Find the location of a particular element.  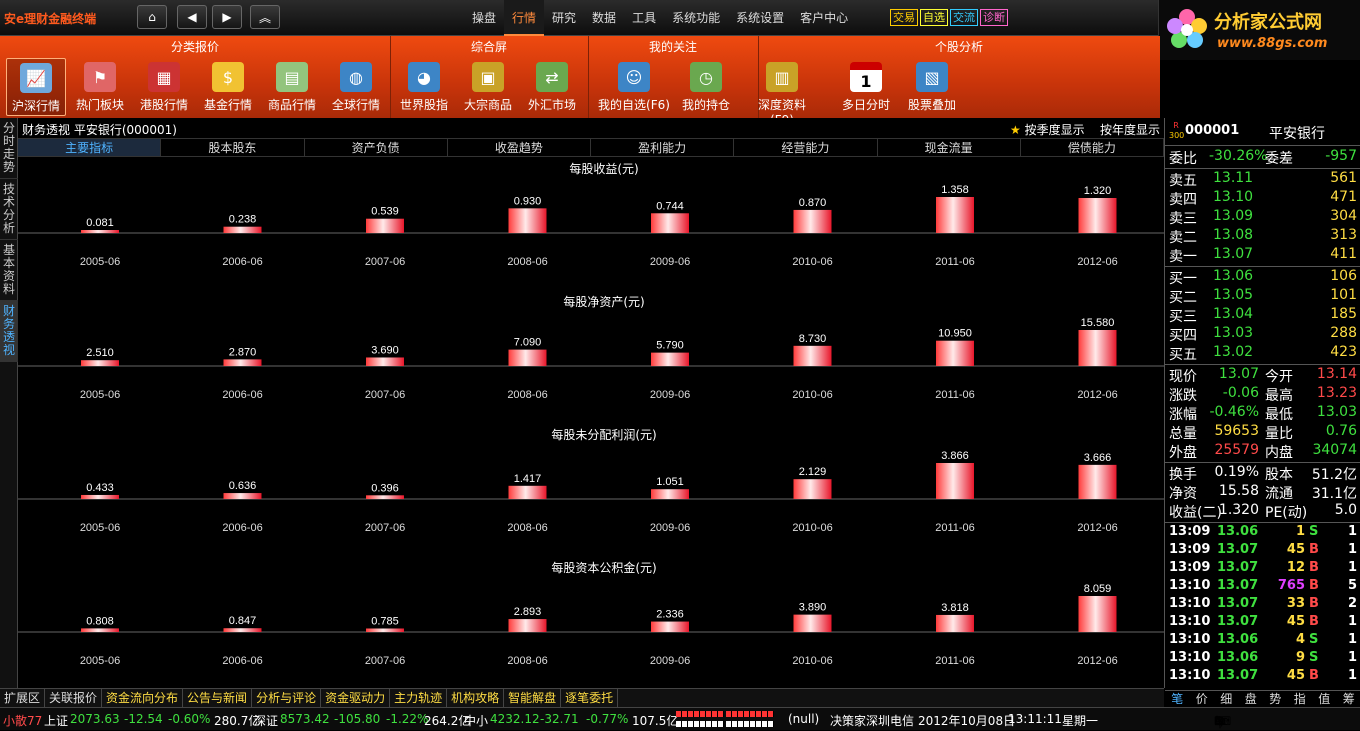

ribbon-button-2-1: ◷我的持仓 is located at coordinates (706, 87).